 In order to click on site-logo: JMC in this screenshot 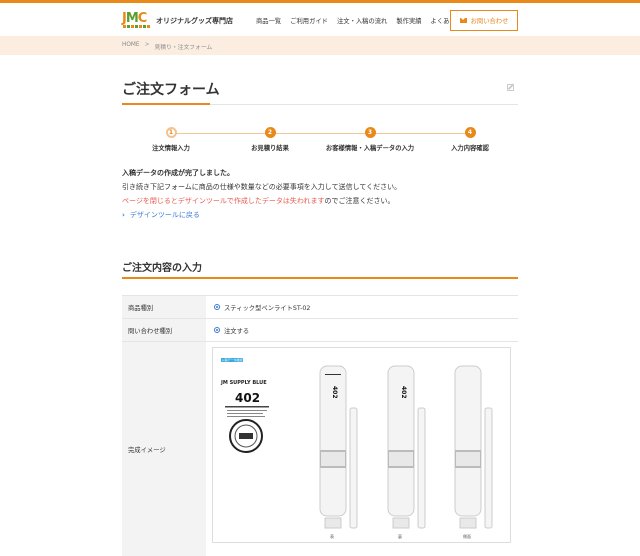, I will do `click(137, 20)`.